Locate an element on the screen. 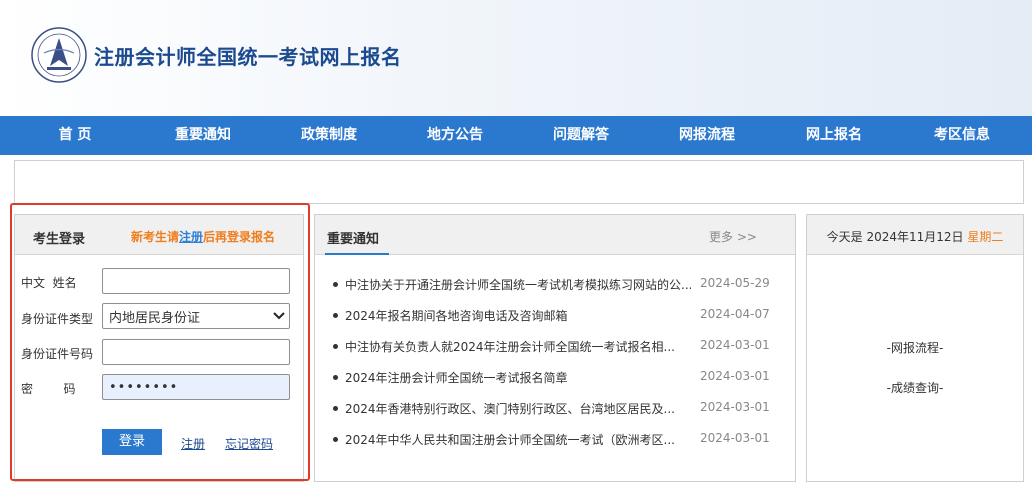 The height and width of the screenshot is (490, 1032). notice-item-date: 2024-04-07 is located at coordinates (735, 314).